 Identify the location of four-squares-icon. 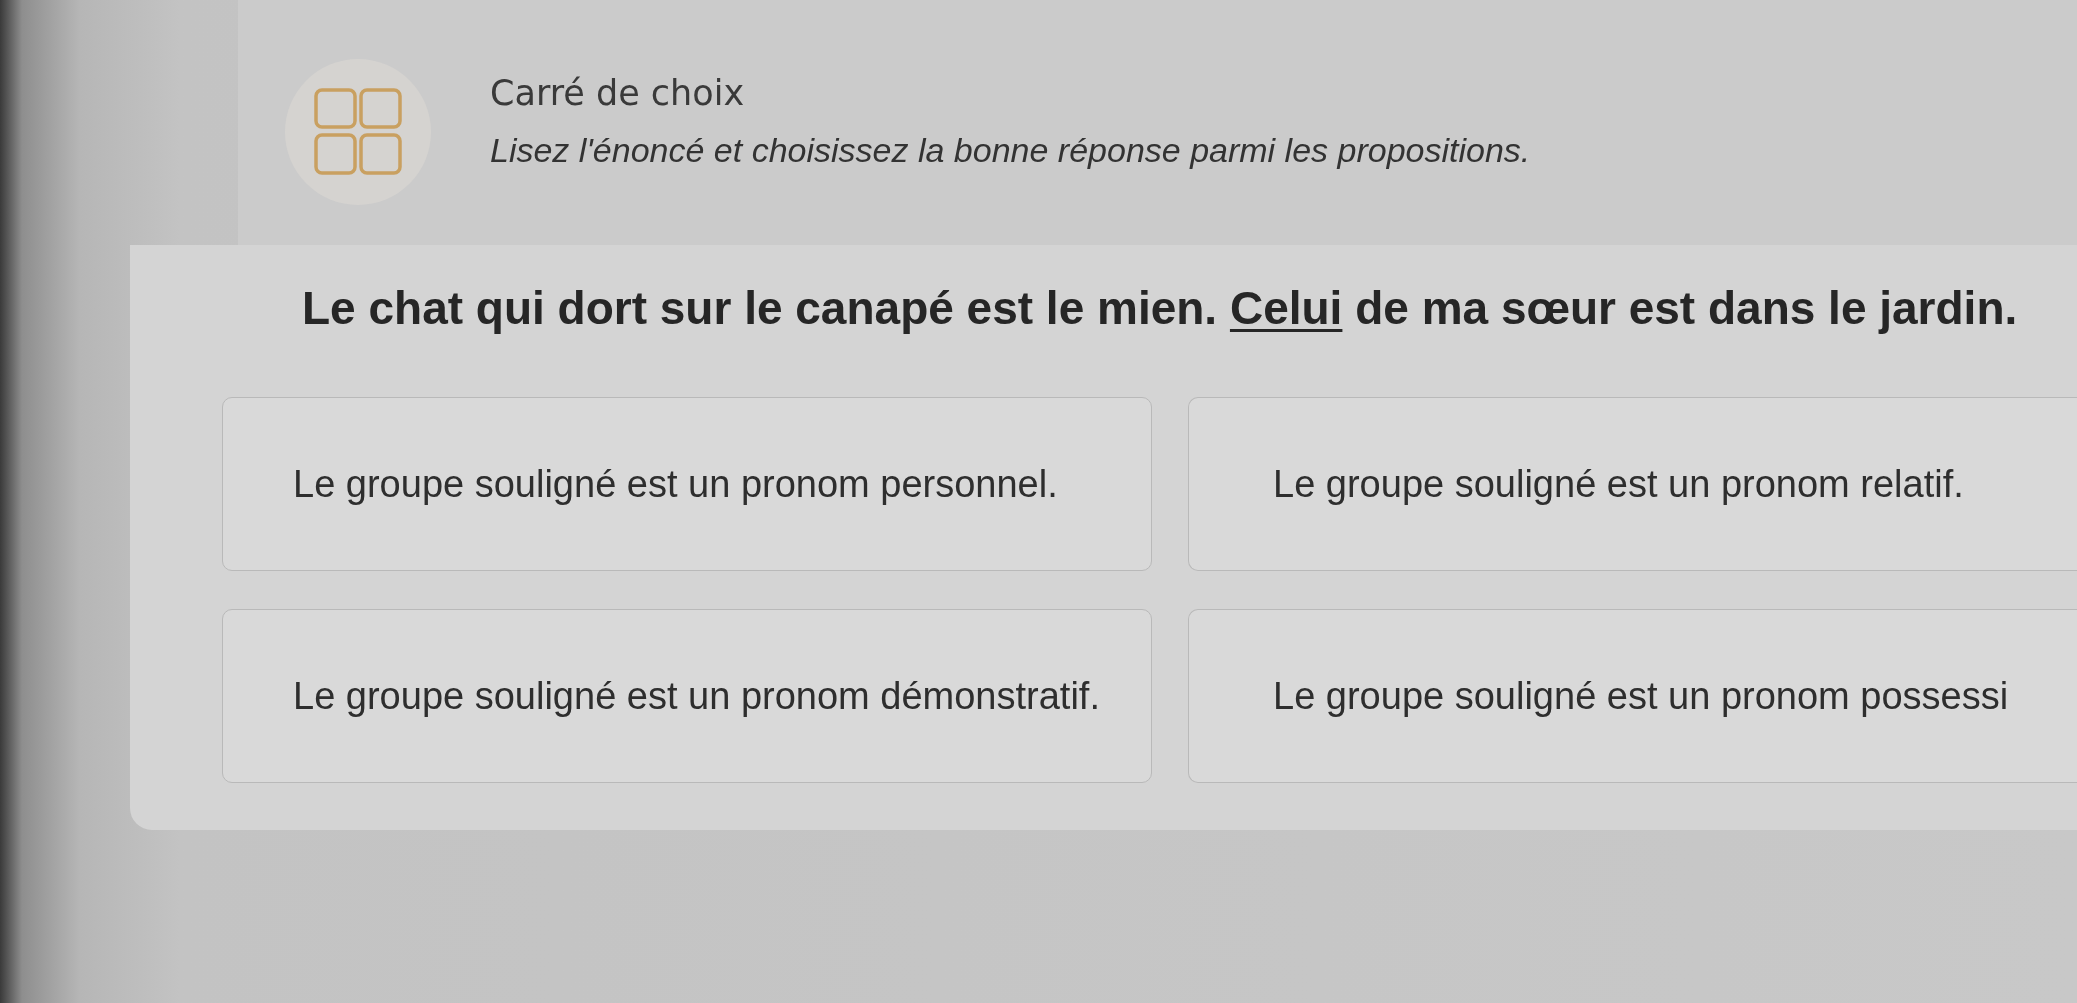
(358, 132).